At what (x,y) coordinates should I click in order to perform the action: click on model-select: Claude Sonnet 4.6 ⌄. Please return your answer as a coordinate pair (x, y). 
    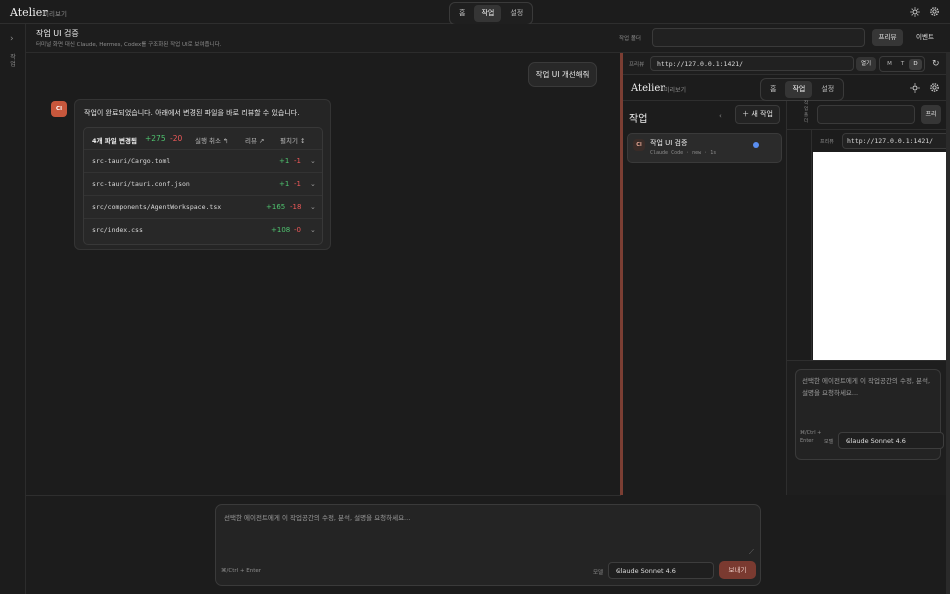
    Looking at the image, I should click on (661, 570).